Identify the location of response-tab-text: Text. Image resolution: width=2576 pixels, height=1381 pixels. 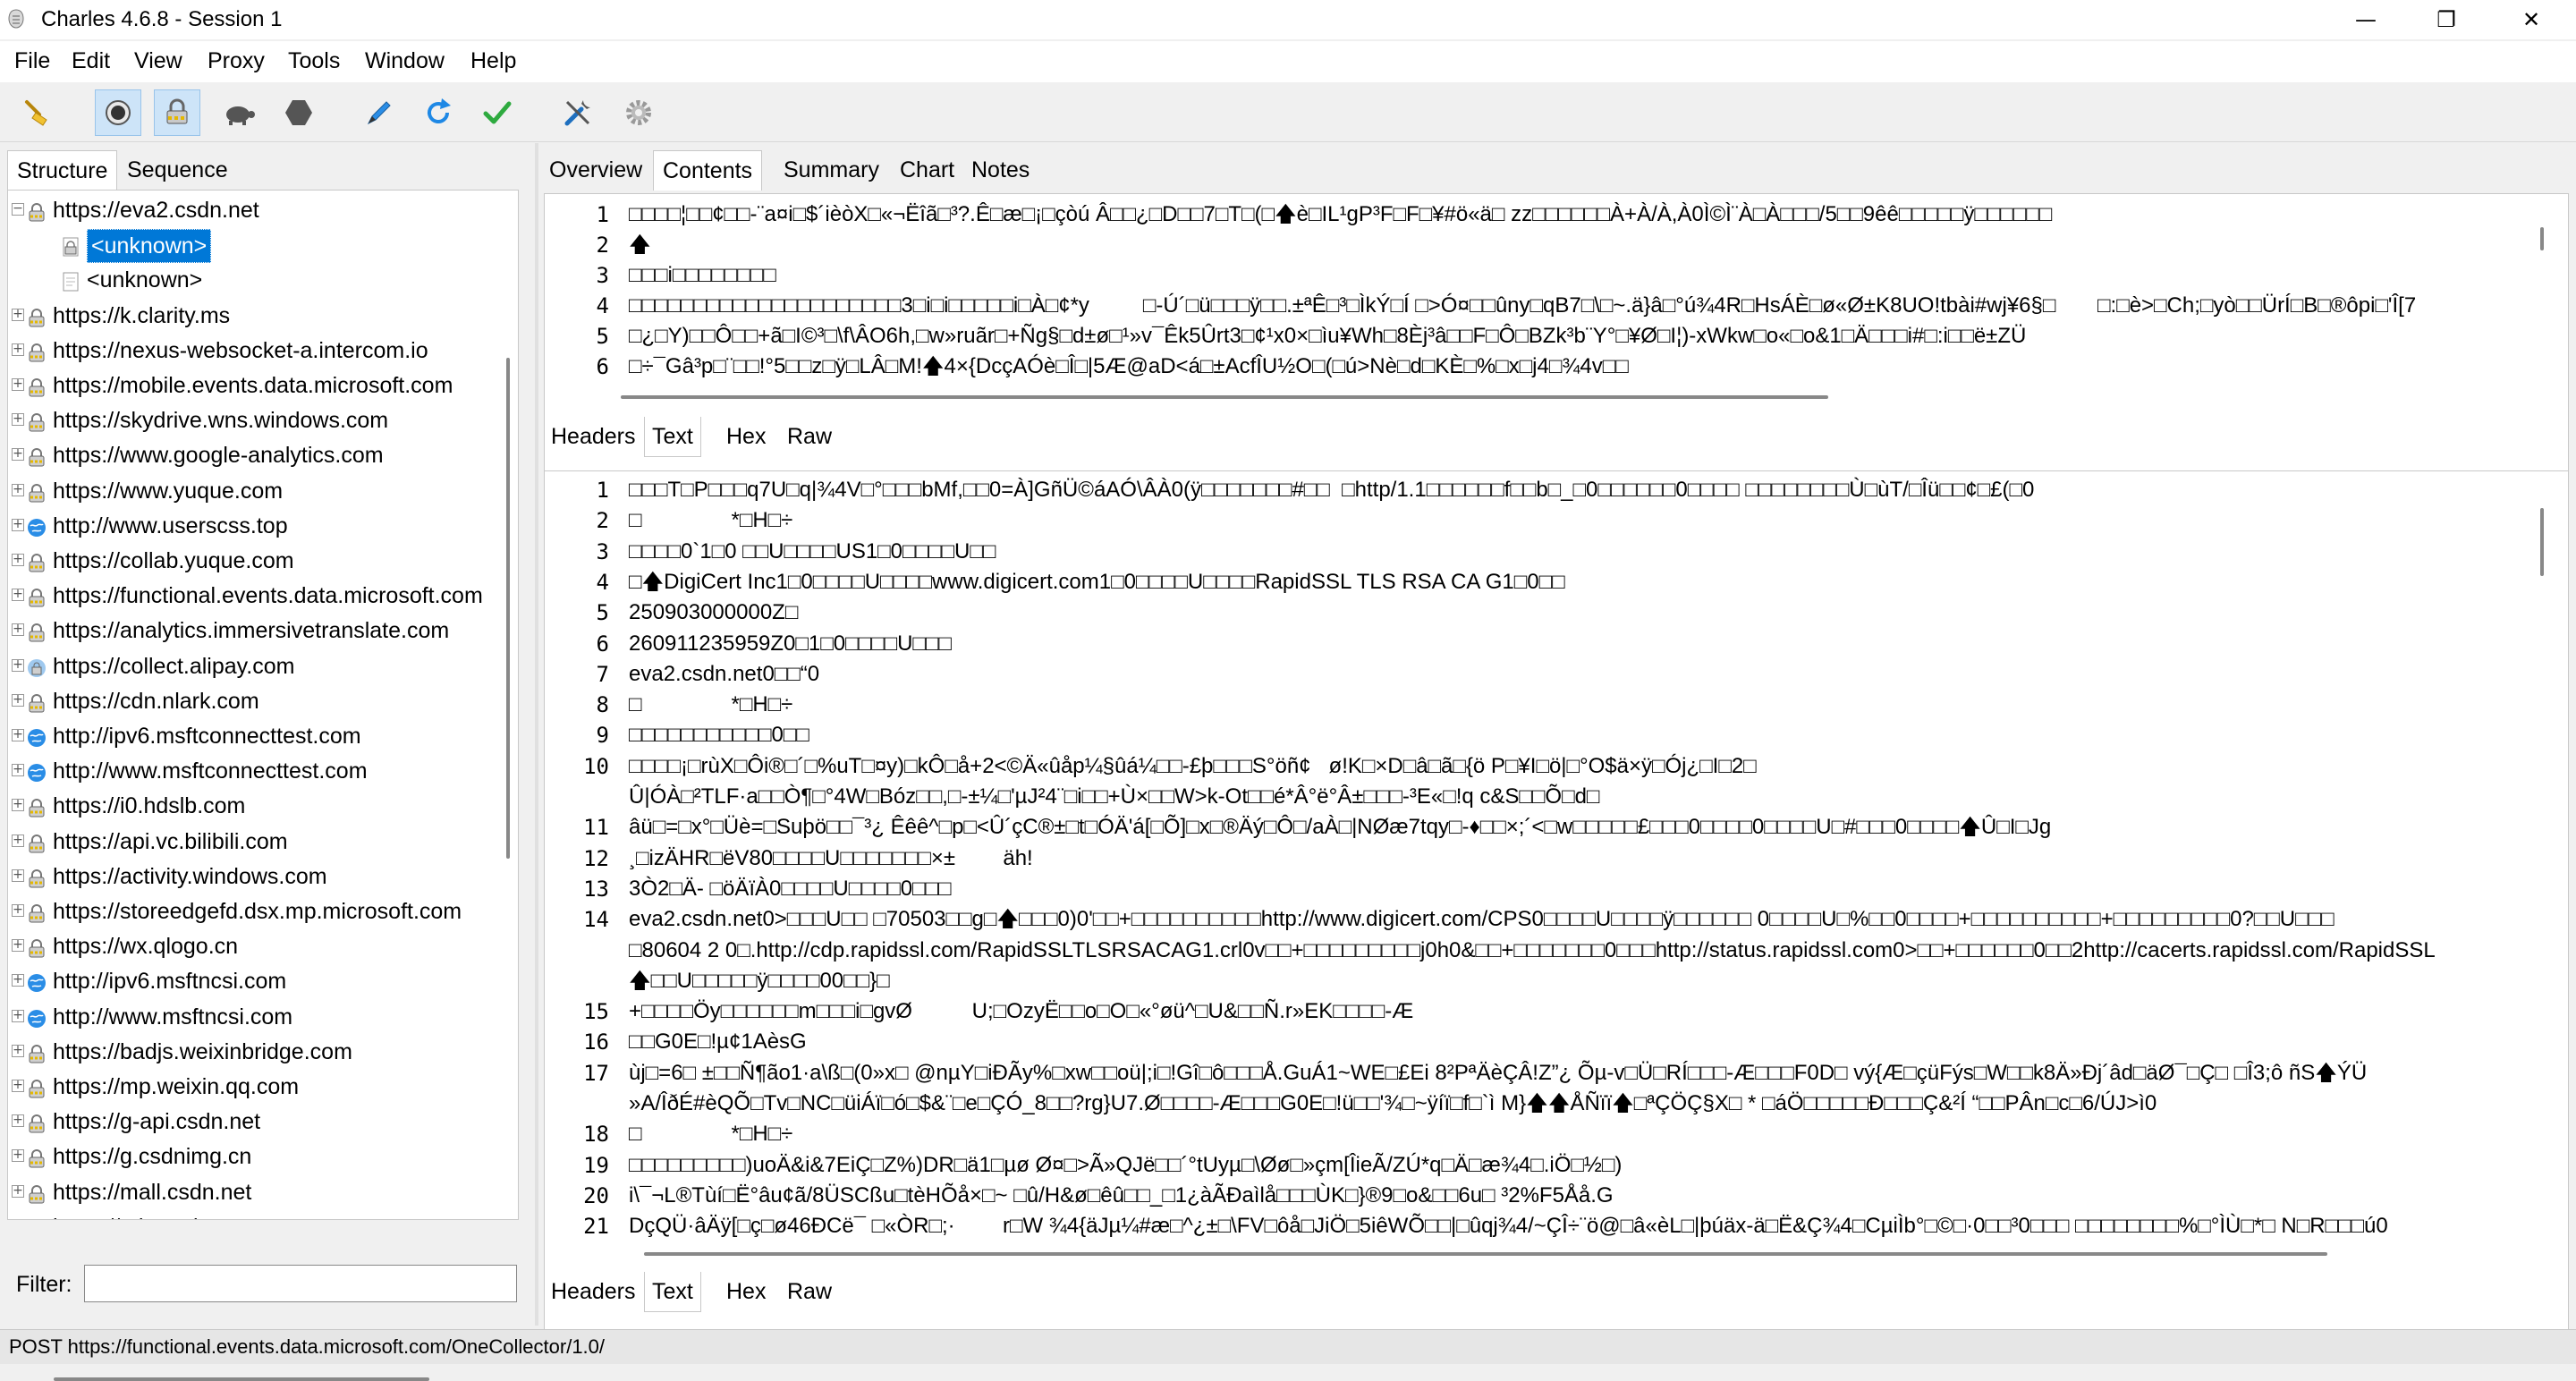
(672, 1292).